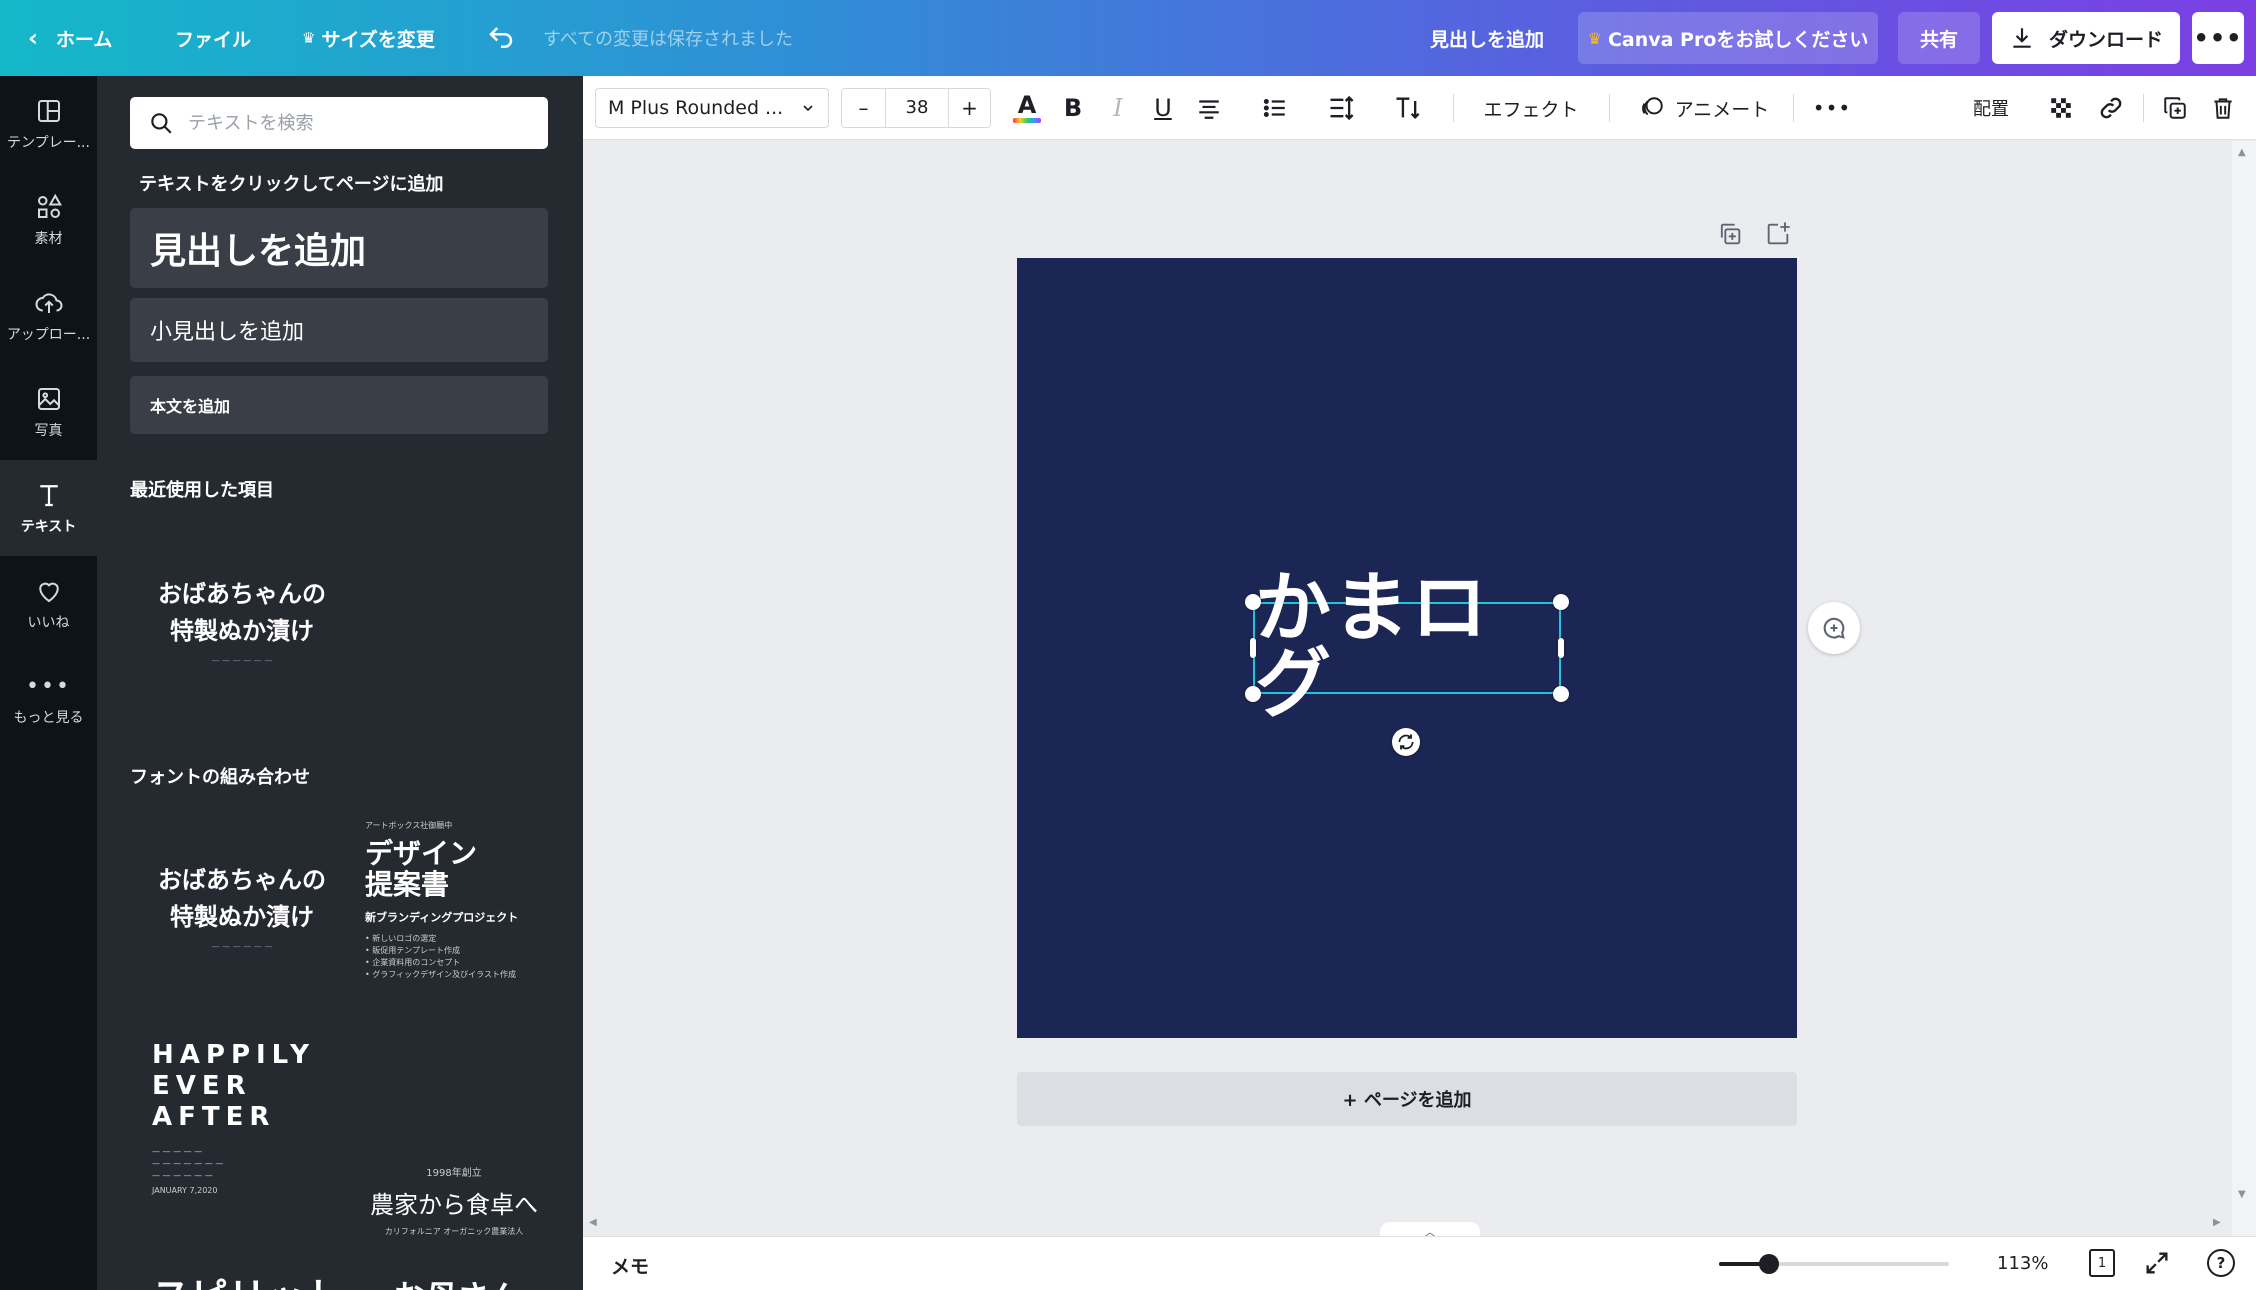 The height and width of the screenshot is (1290, 2256). I want to click on italic-icon: I, so click(1118, 108).